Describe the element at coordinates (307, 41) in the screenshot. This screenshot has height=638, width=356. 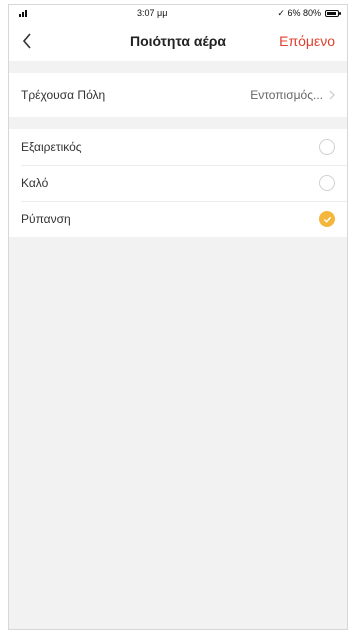
I see `next-button: Επόμενο` at that location.